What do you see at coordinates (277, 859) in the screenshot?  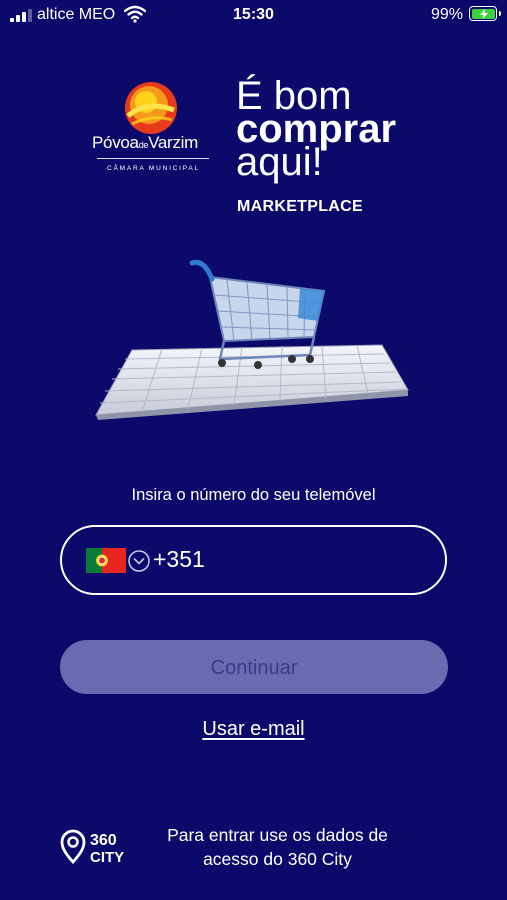 I see `footer-info-line-2: acesso do 360 City` at bounding box center [277, 859].